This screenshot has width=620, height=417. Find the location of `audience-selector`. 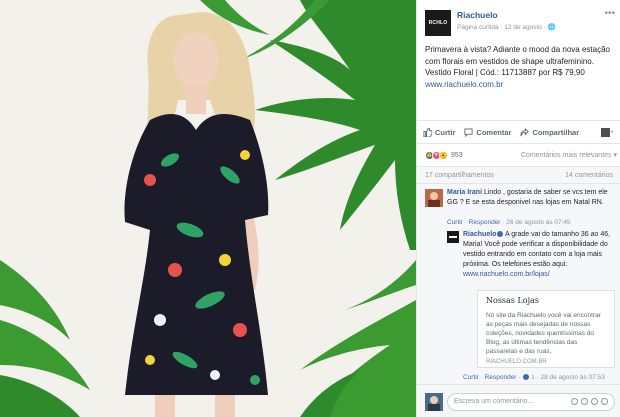

audience-selector is located at coordinates (607, 132).